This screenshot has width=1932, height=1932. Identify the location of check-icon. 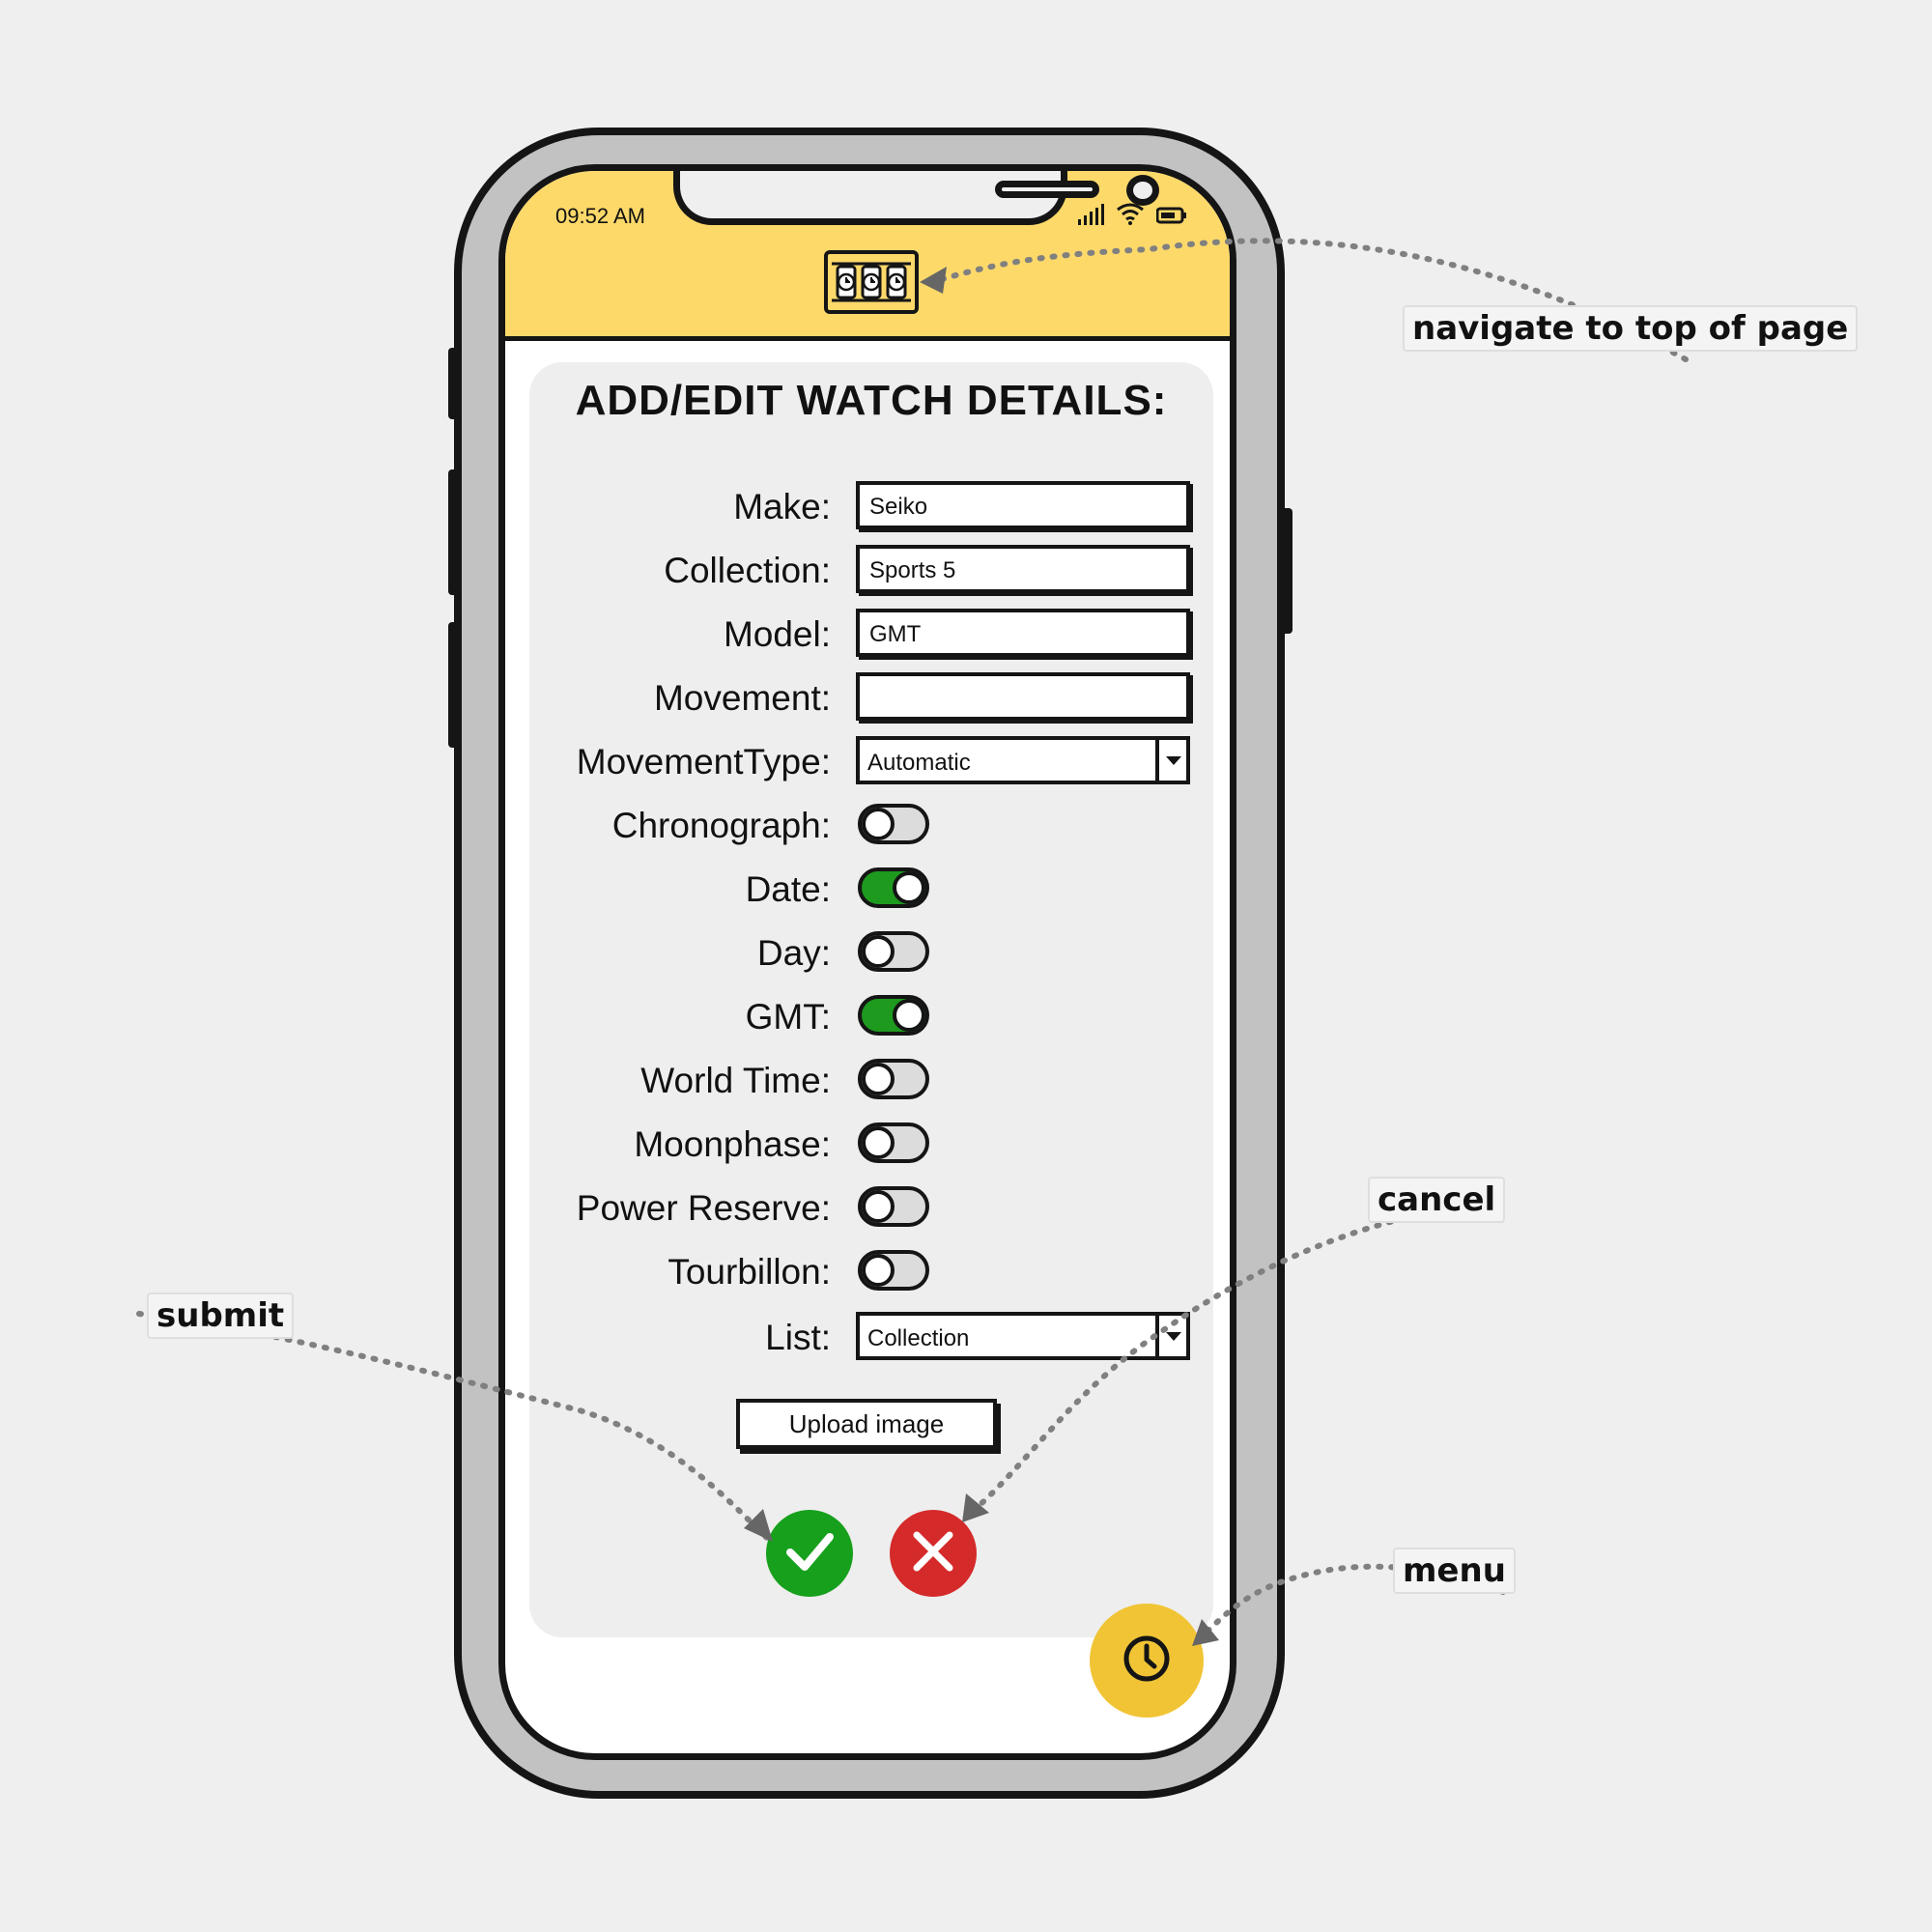
(809, 1553).